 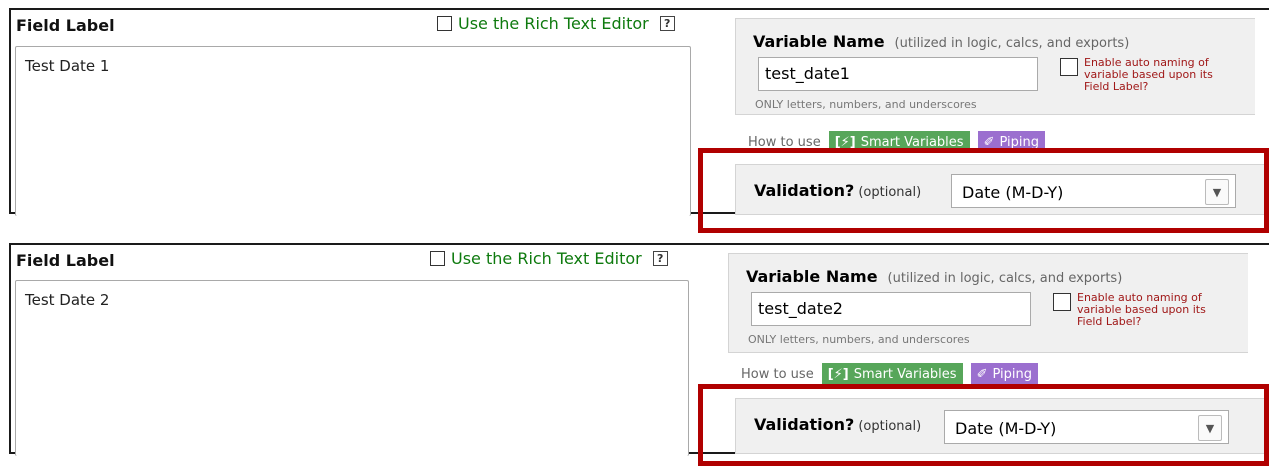 I want to click on how-to-use-row: How to use [⚡] Smart Variables ✐ Piping, so click(x=890, y=374).